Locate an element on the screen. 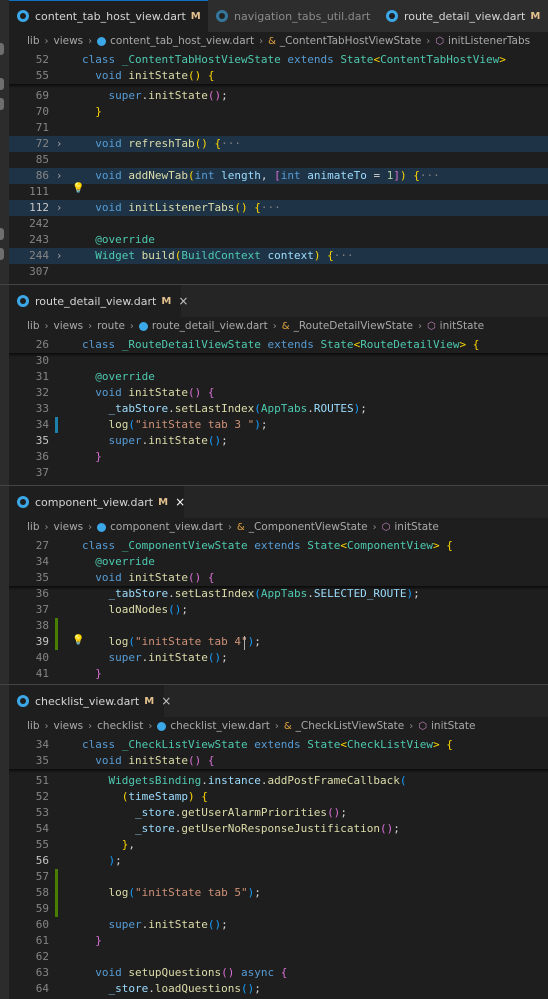 This screenshot has height=999, width=548. code-line: 55 }, is located at coordinates (278, 845).